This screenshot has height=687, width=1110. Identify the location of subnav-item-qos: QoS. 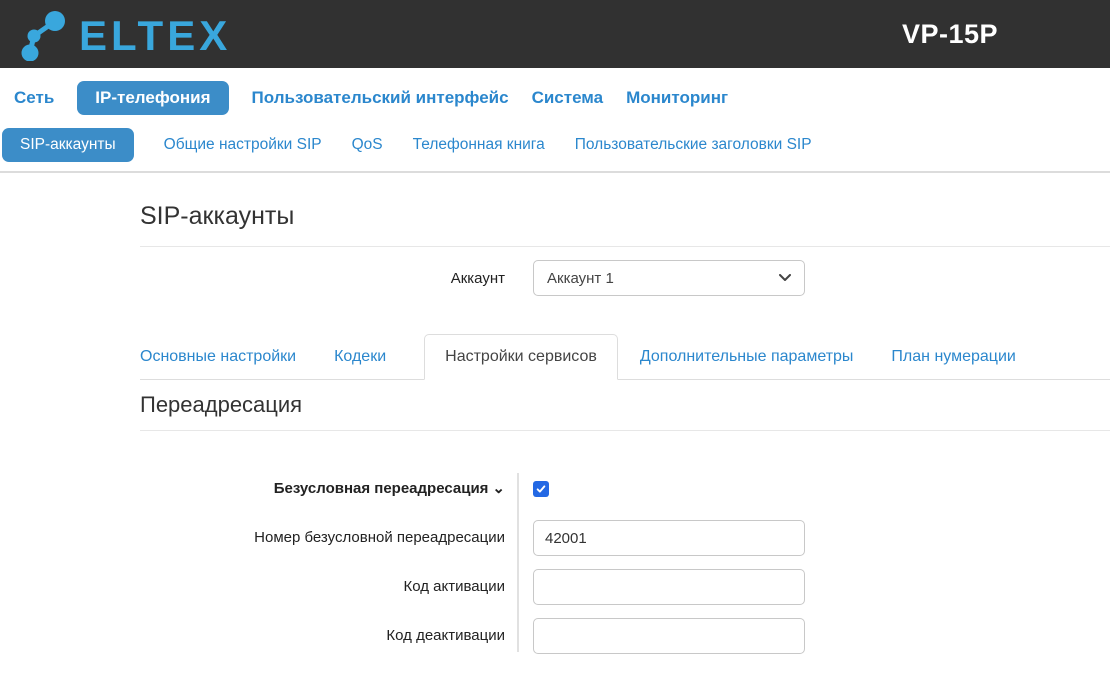
(367, 145).